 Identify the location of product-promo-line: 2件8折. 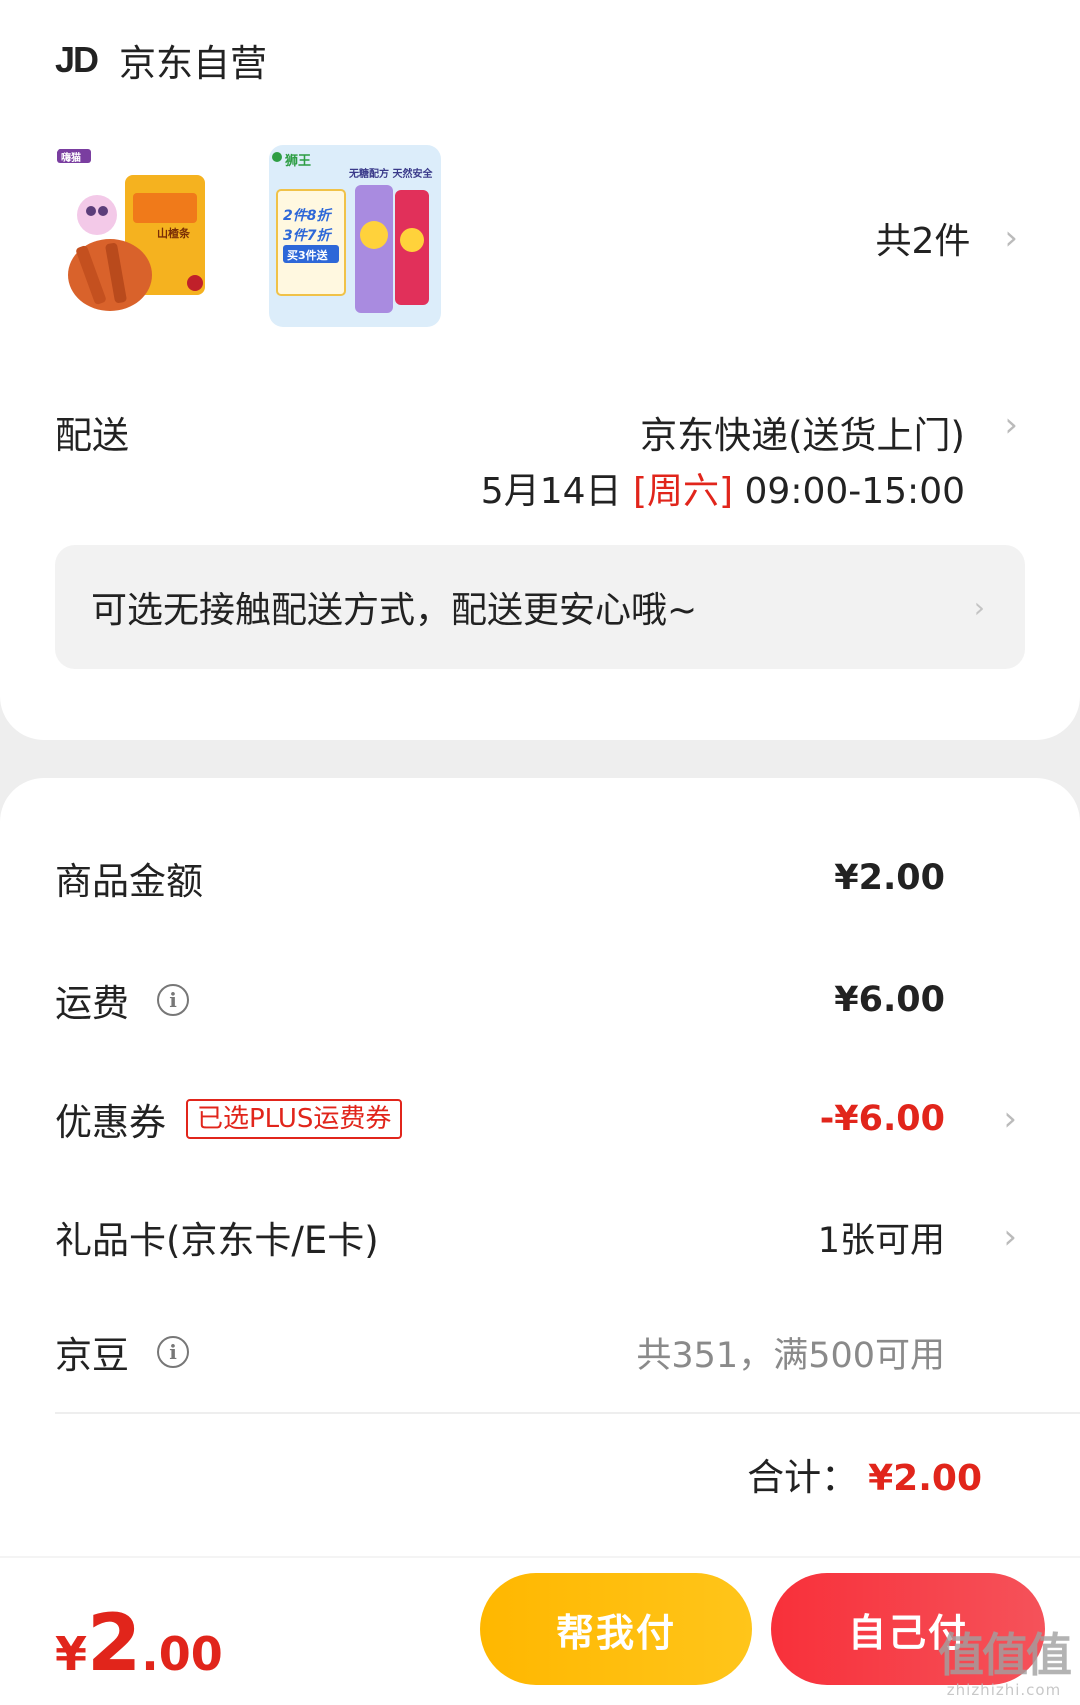
(307, 216).